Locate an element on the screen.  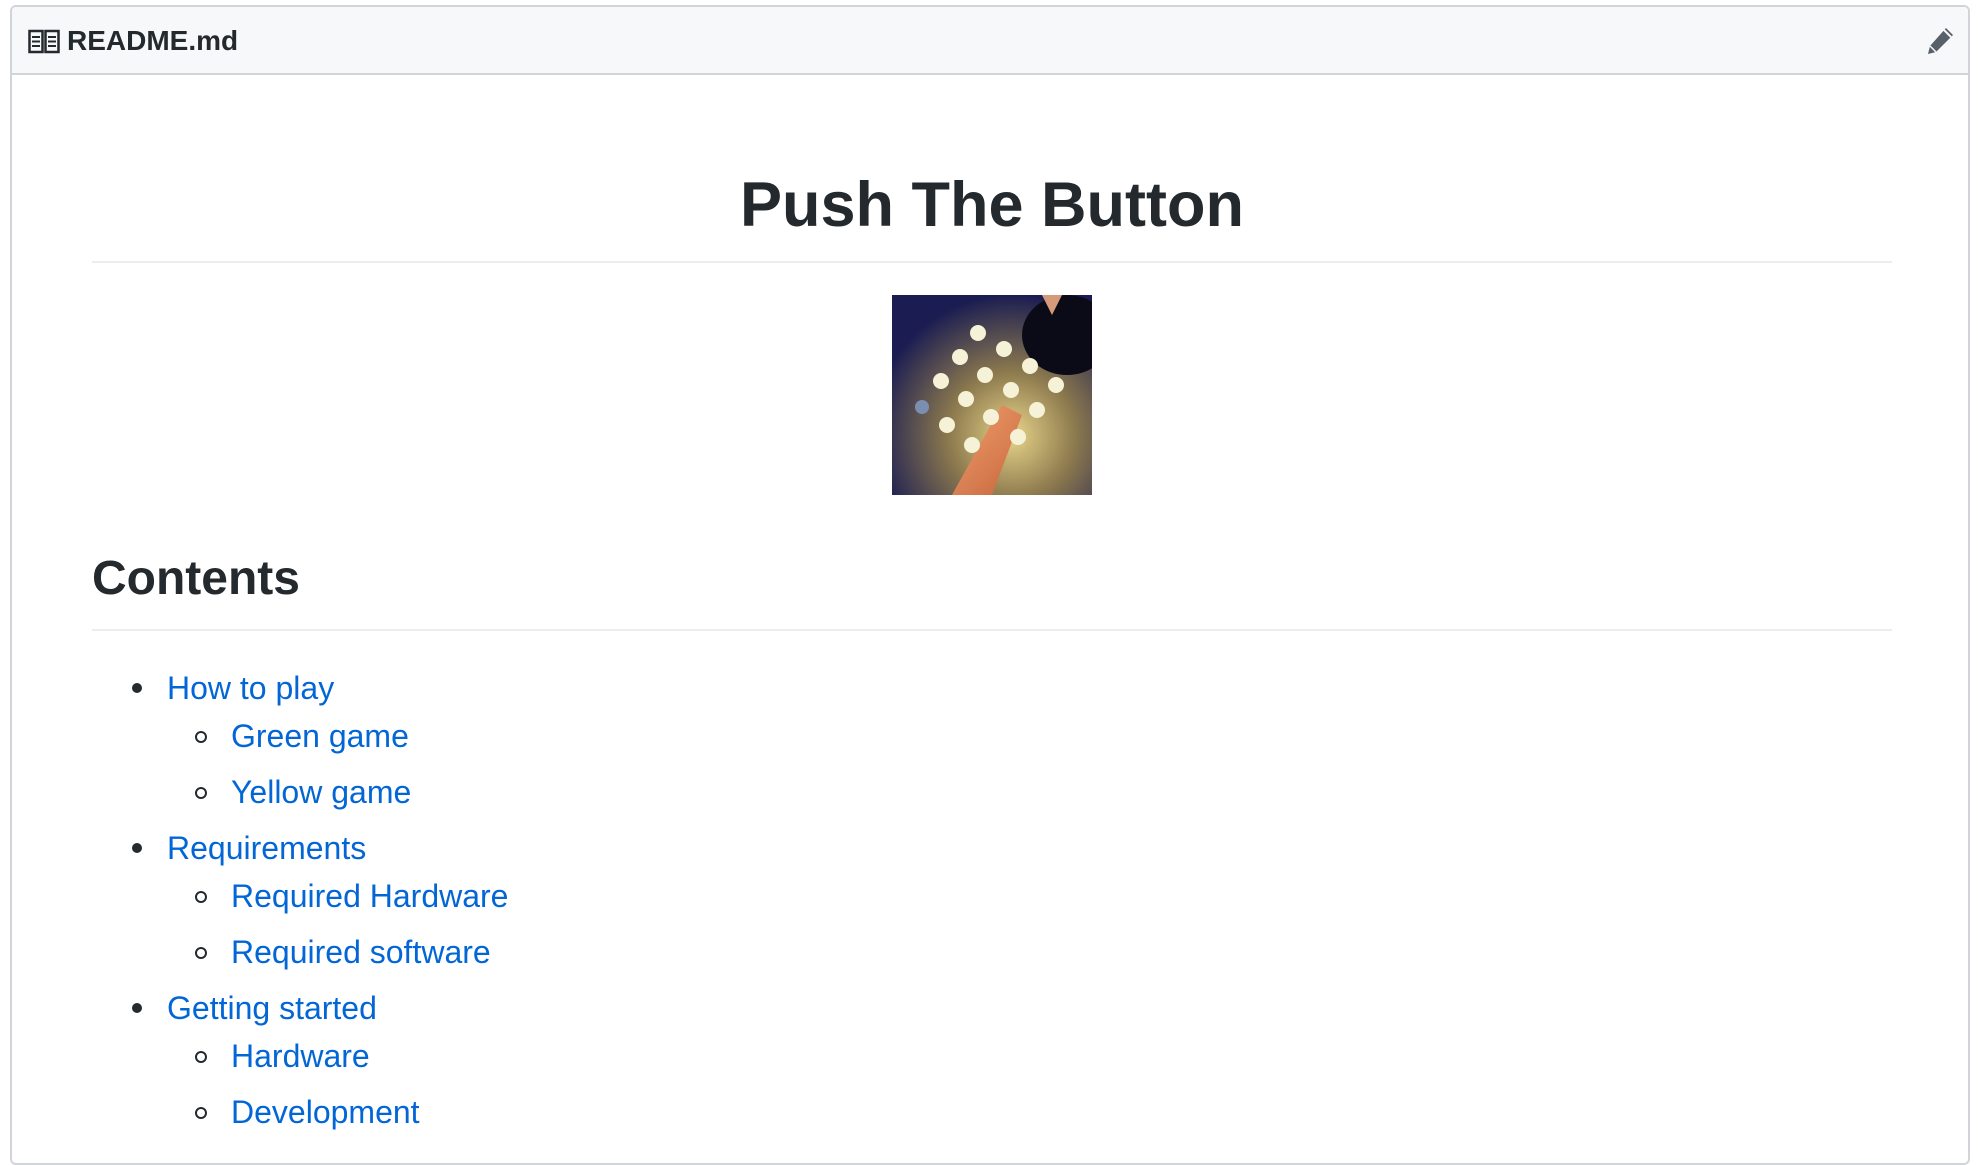
toc-link-green-game: Green game is located at coordinates (320, 736).